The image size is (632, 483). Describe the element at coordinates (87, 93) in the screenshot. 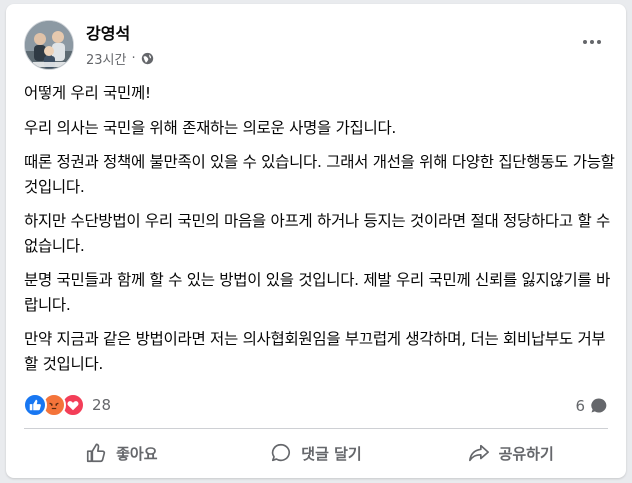

I see `post-paragraph: 어떻게 우리 국민께!` at that location.